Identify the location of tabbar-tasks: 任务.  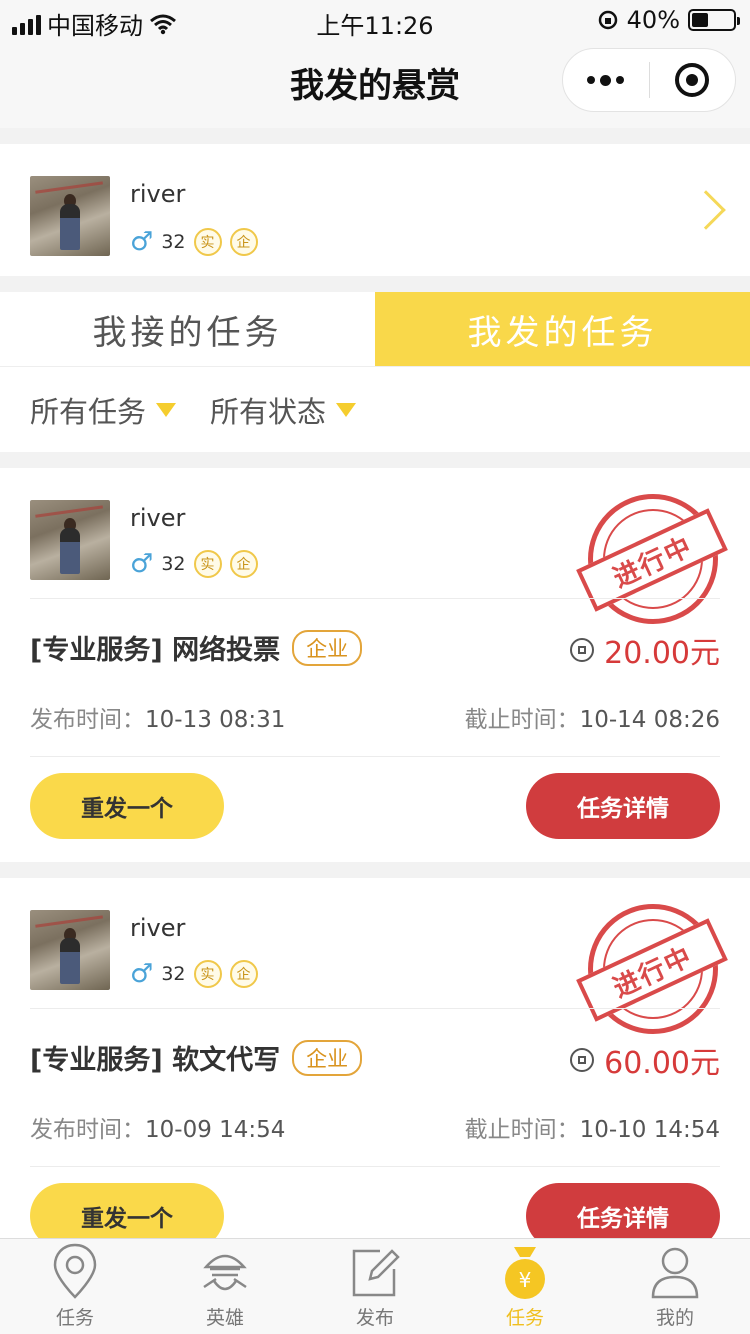
(75, 1286).